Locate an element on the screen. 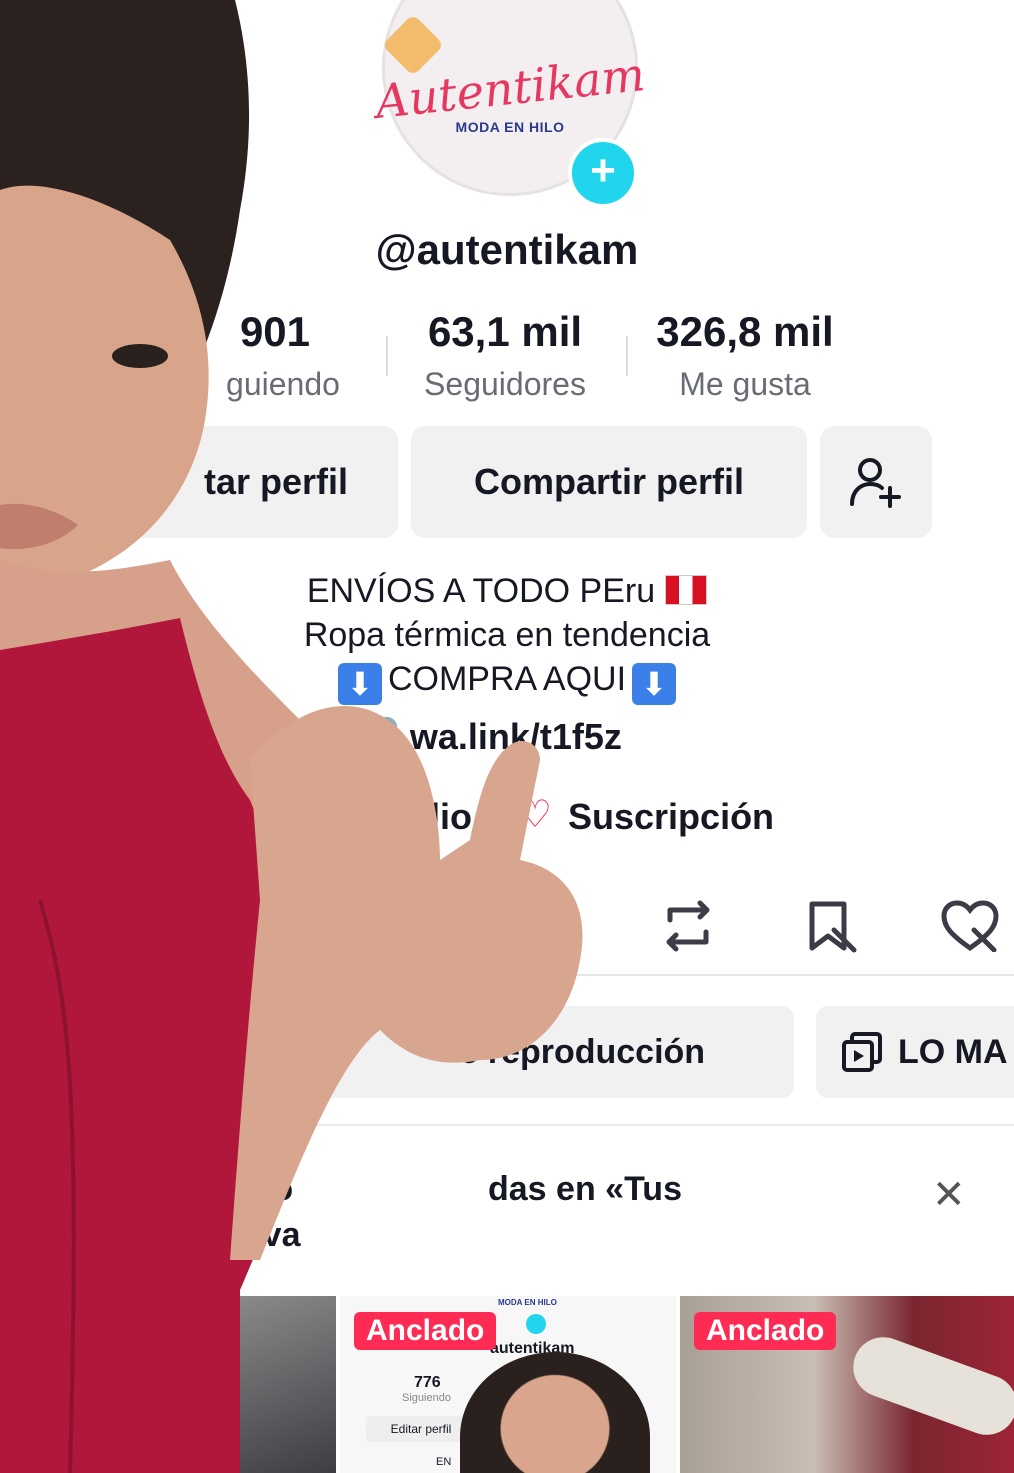 This screenshot has width=1014, height=1473. bio-link: 🔗 wa.link/t1f5z is located at coordinates (488, 737).